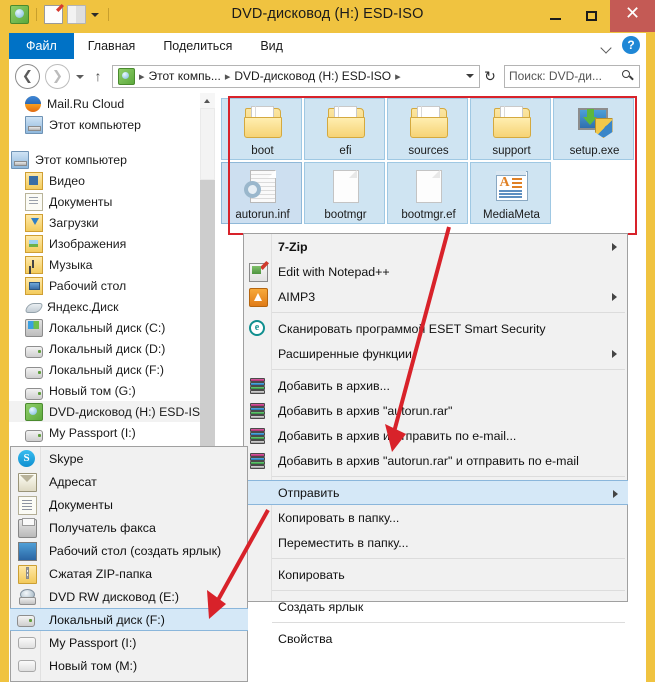  What do you see at coordinates (93, 665) in the screenshot?
I see `submenu-item-label: Новый том (M:)` at bounding box center [93, 665].